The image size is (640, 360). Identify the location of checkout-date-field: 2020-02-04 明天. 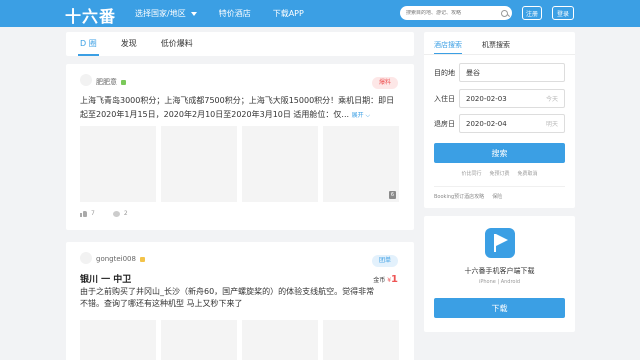
(512, 123).